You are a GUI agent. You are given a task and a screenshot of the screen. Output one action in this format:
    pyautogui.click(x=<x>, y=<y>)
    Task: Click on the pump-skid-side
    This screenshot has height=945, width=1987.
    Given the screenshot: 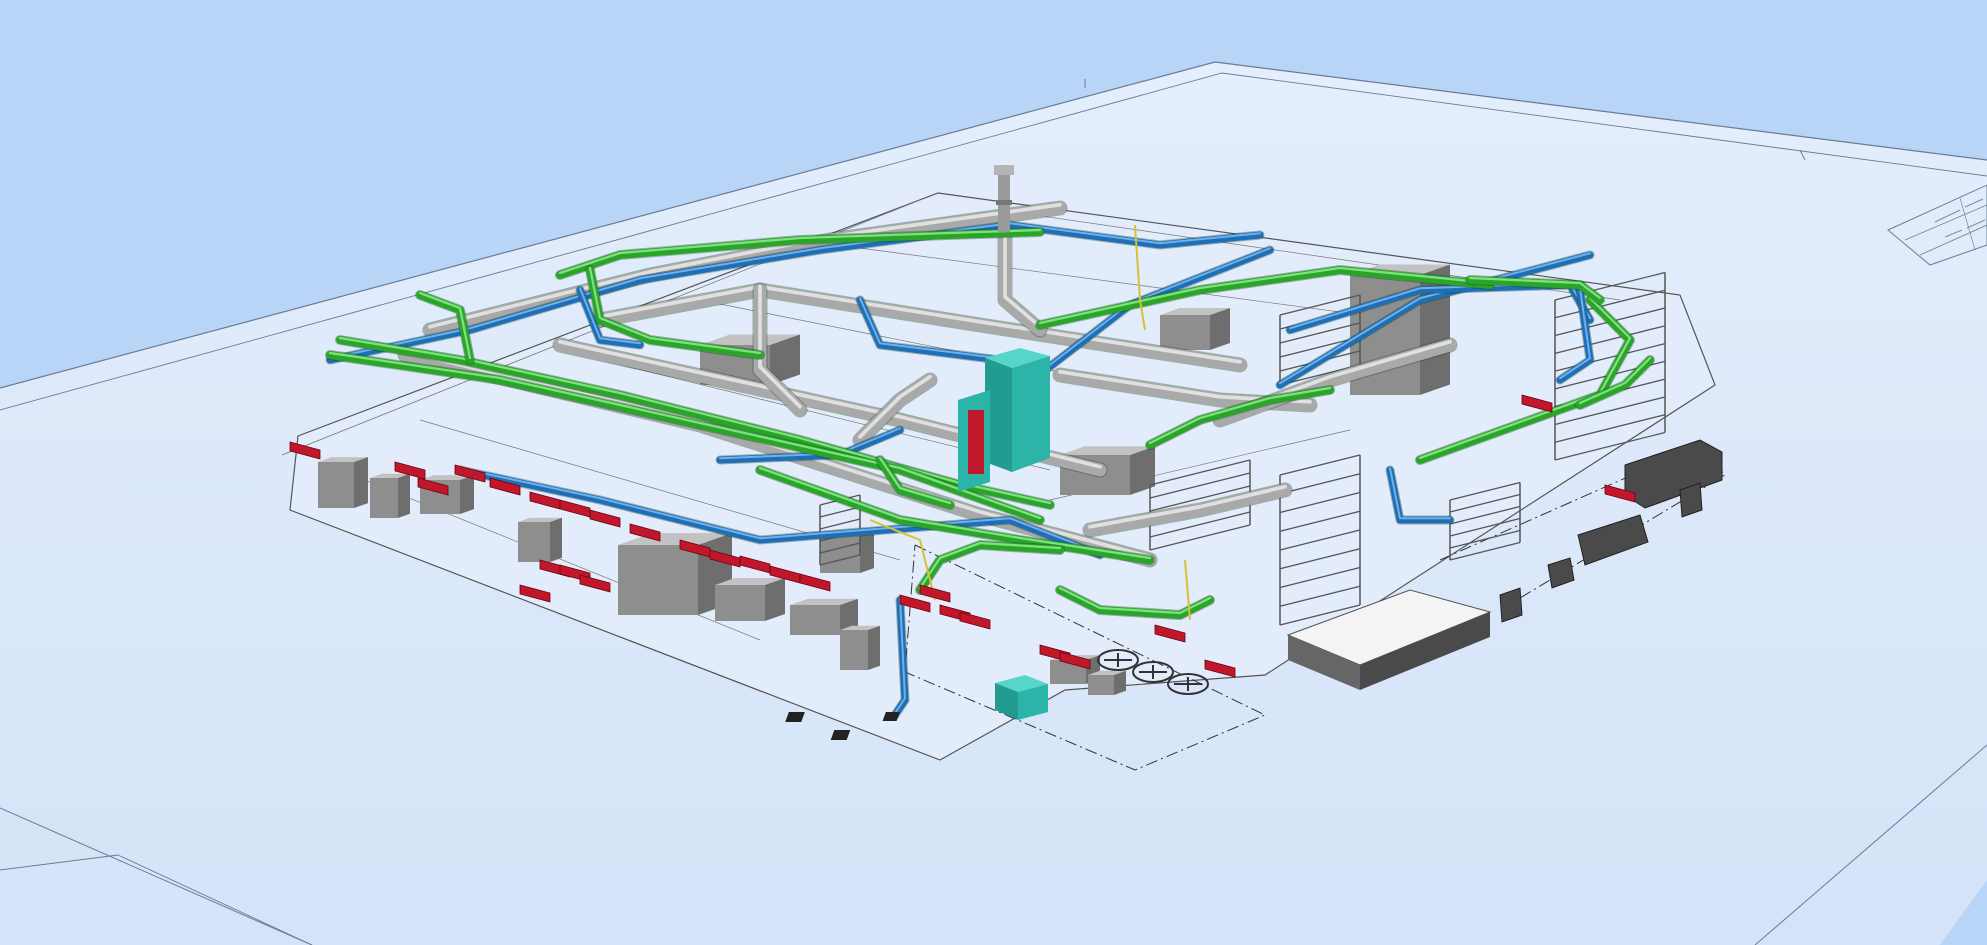 What is the action you would take?
    pyautogui.click(x=1120, y=682)
    